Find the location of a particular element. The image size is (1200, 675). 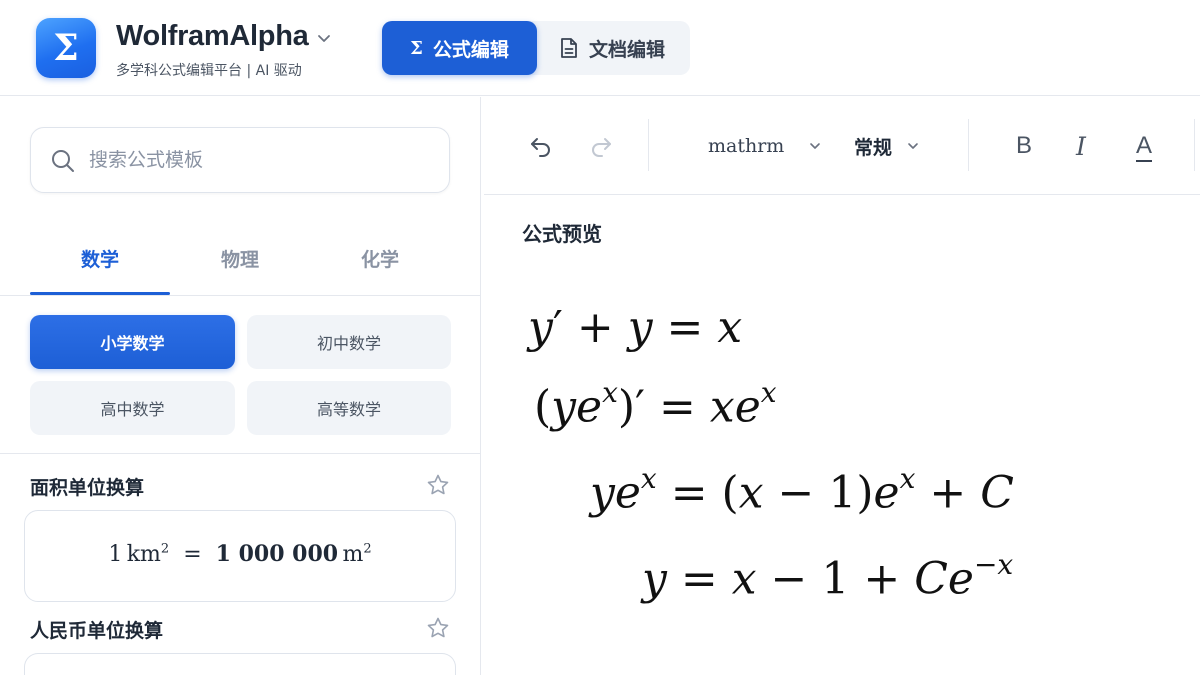

bold-icon: B is located at coordinates (1024, 145).